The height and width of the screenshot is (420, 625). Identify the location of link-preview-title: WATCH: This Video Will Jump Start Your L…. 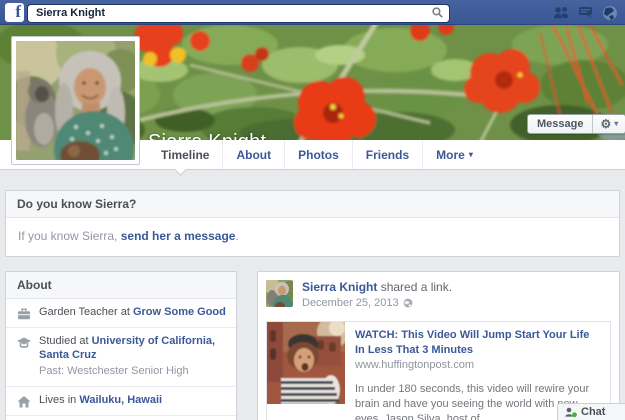
(477, 343).